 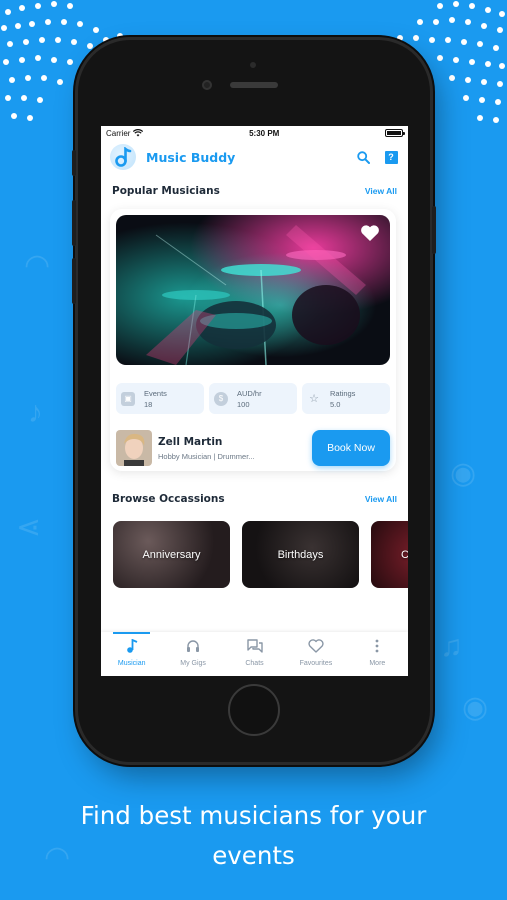 What do you see at coordinates (381, 499) in the screenshot?
I see `view-all-occasions-link: View All` at bounding box center [381, 499].